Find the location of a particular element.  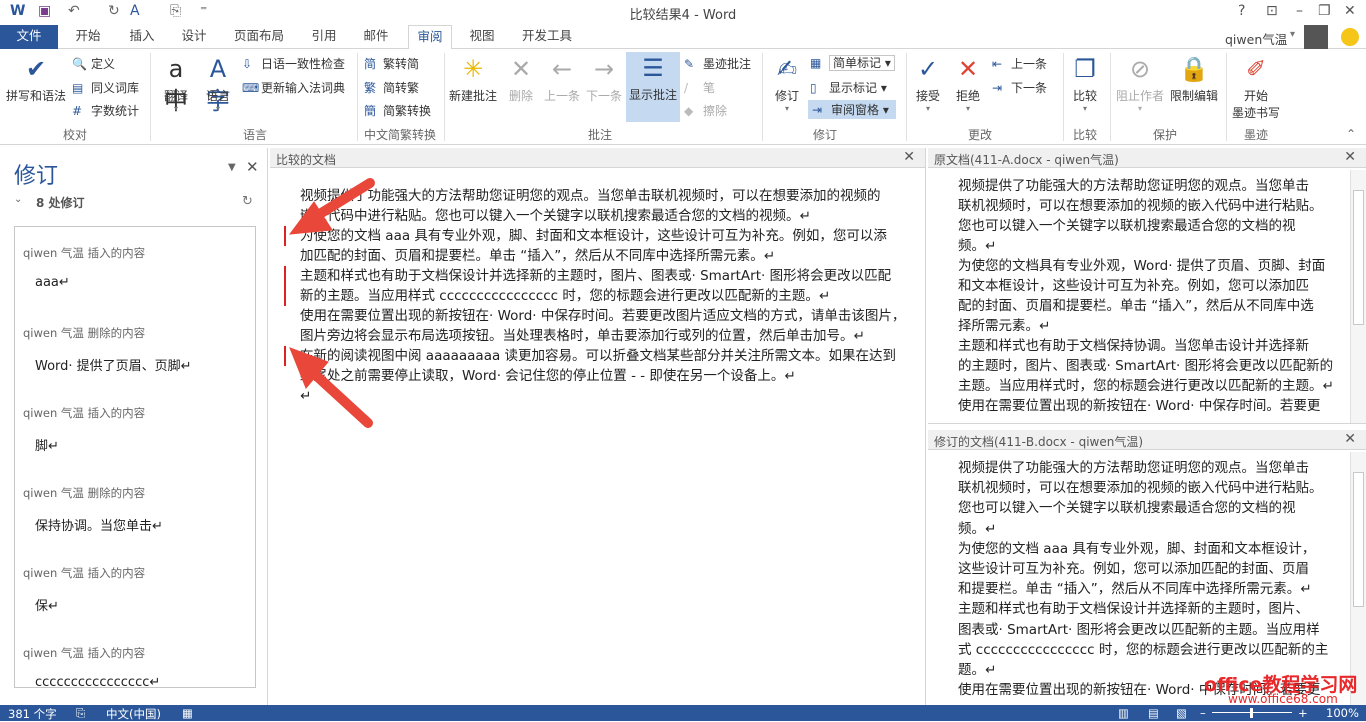

restore-button: ❐ is located at coordinates (1324, 11).